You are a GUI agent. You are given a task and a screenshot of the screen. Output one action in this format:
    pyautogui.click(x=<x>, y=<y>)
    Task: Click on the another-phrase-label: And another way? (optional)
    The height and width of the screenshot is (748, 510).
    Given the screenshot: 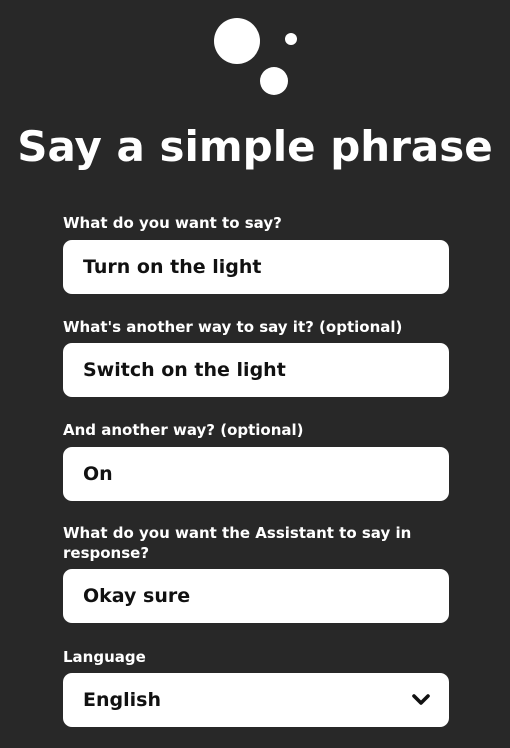 What is the action you would take?
    pyautogui.click(x=183, y=430)
    